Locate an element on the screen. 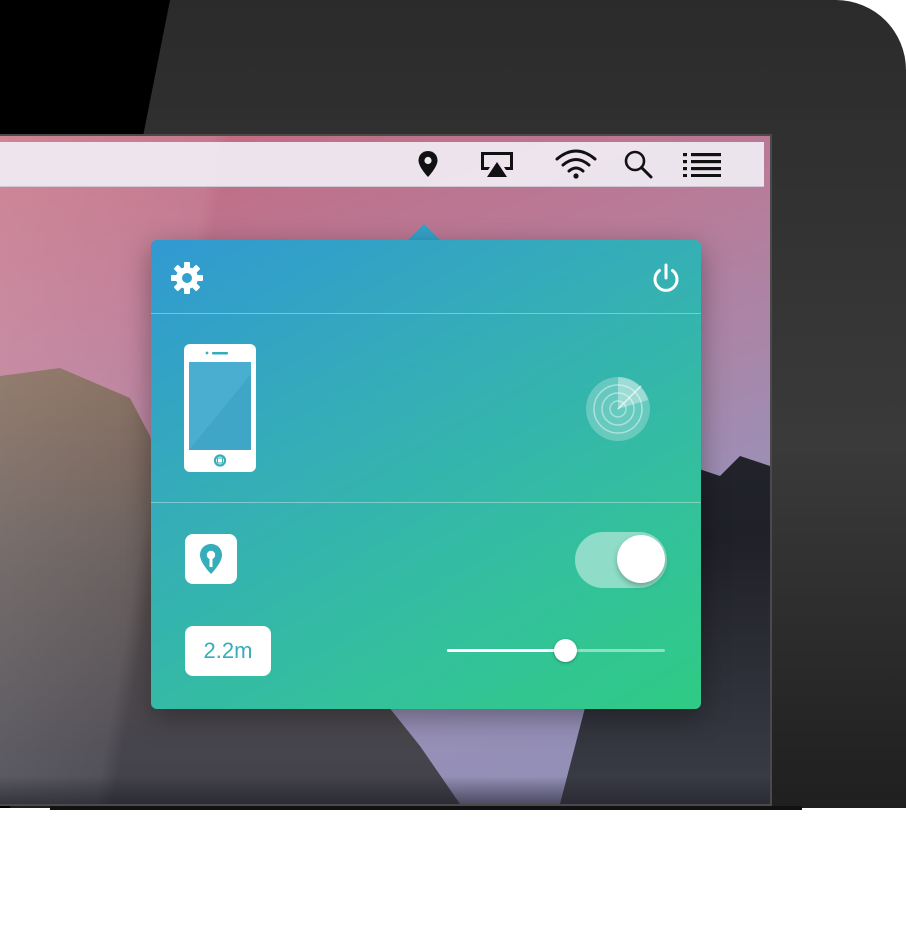  header-divider is located at coordinates (426, 313).